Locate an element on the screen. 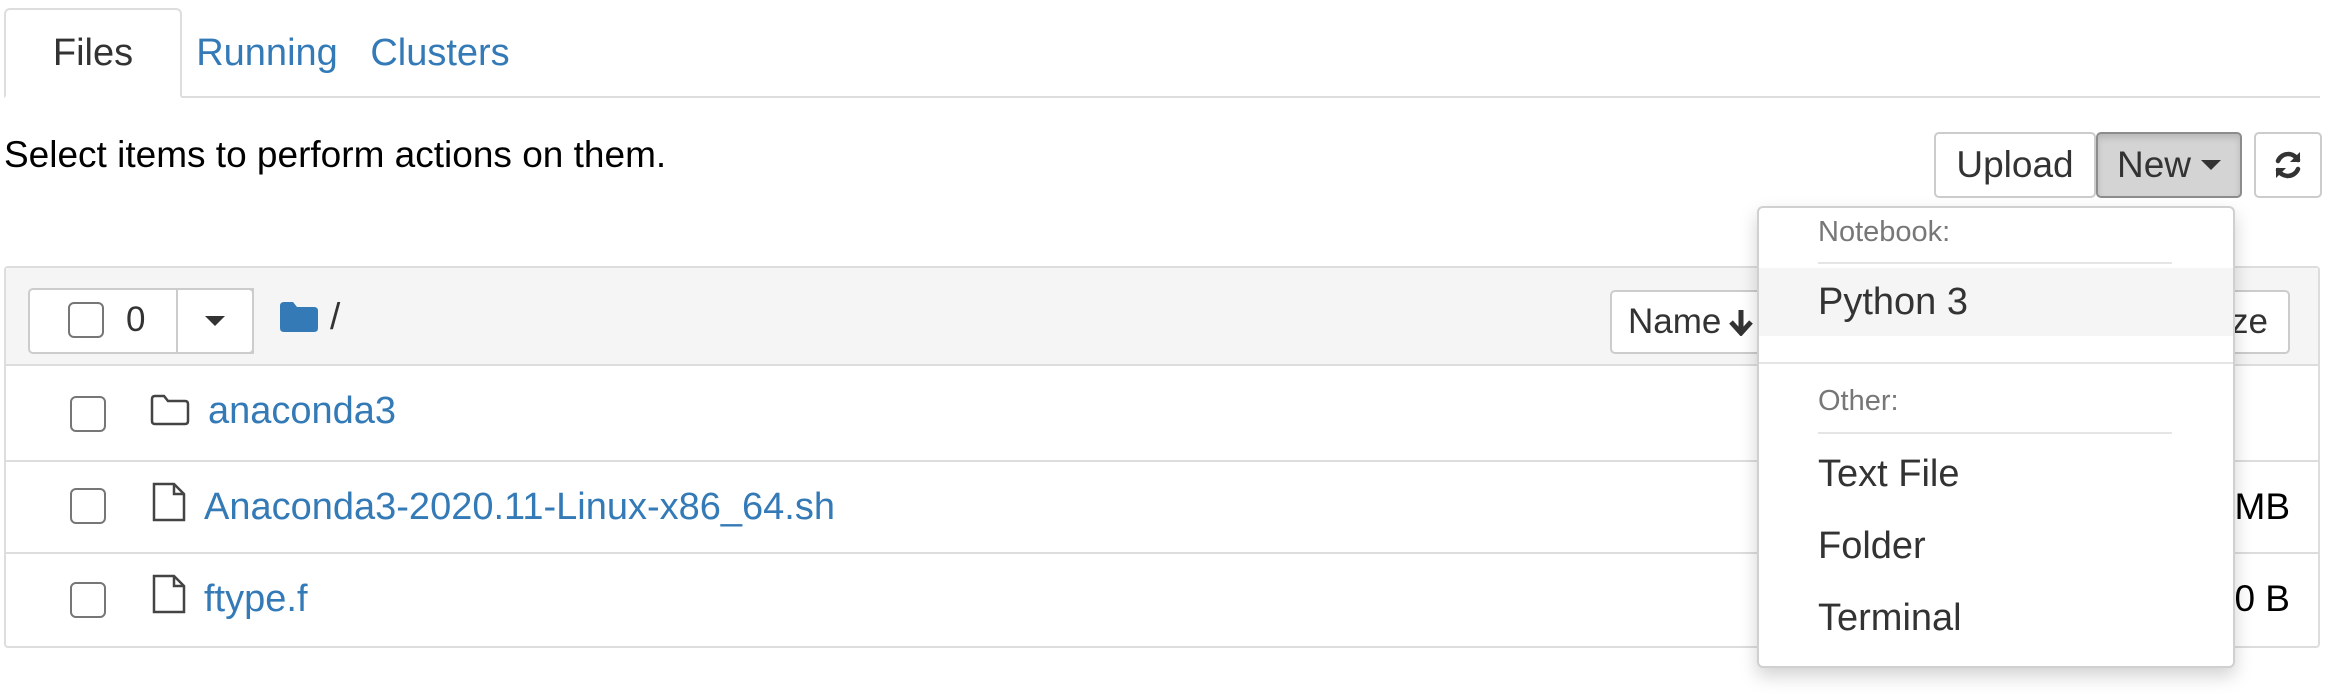 This screenshot has height=696, width=2338. folder-outline-icon is located at coordinates (170, 410).